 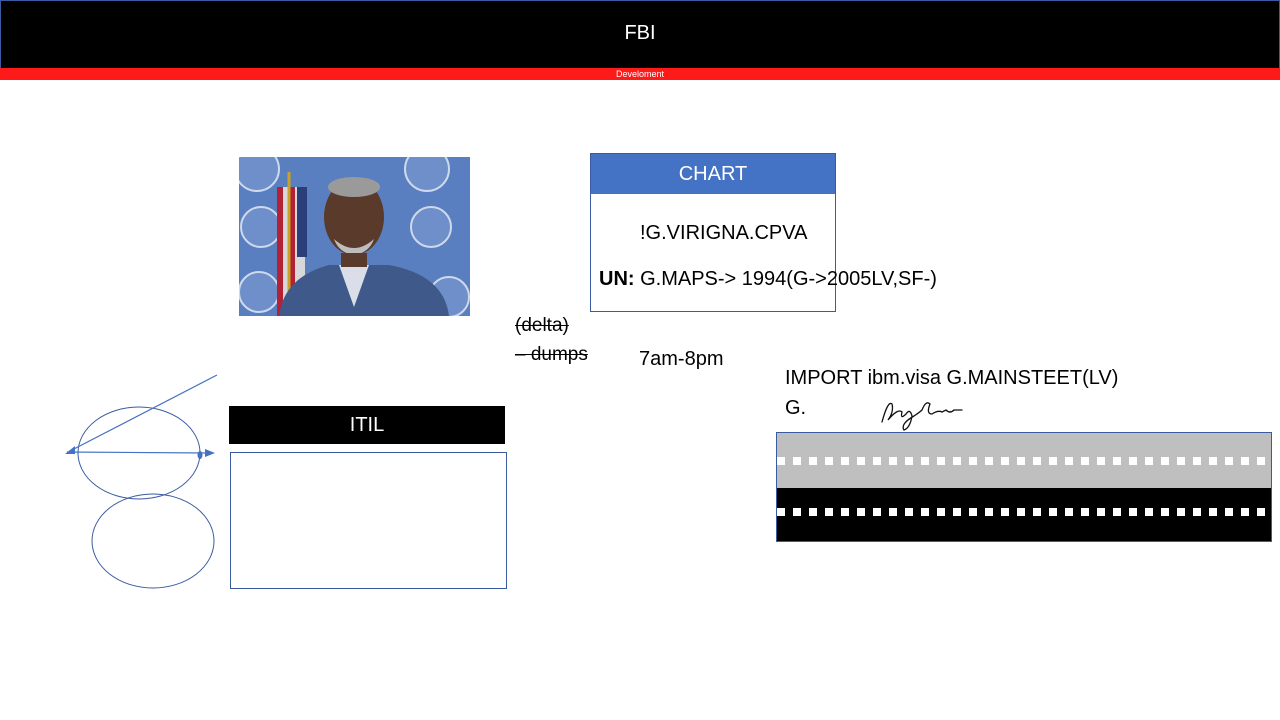 I want to click on hours-label: 7am-8pm, so click(x=681, y=359).